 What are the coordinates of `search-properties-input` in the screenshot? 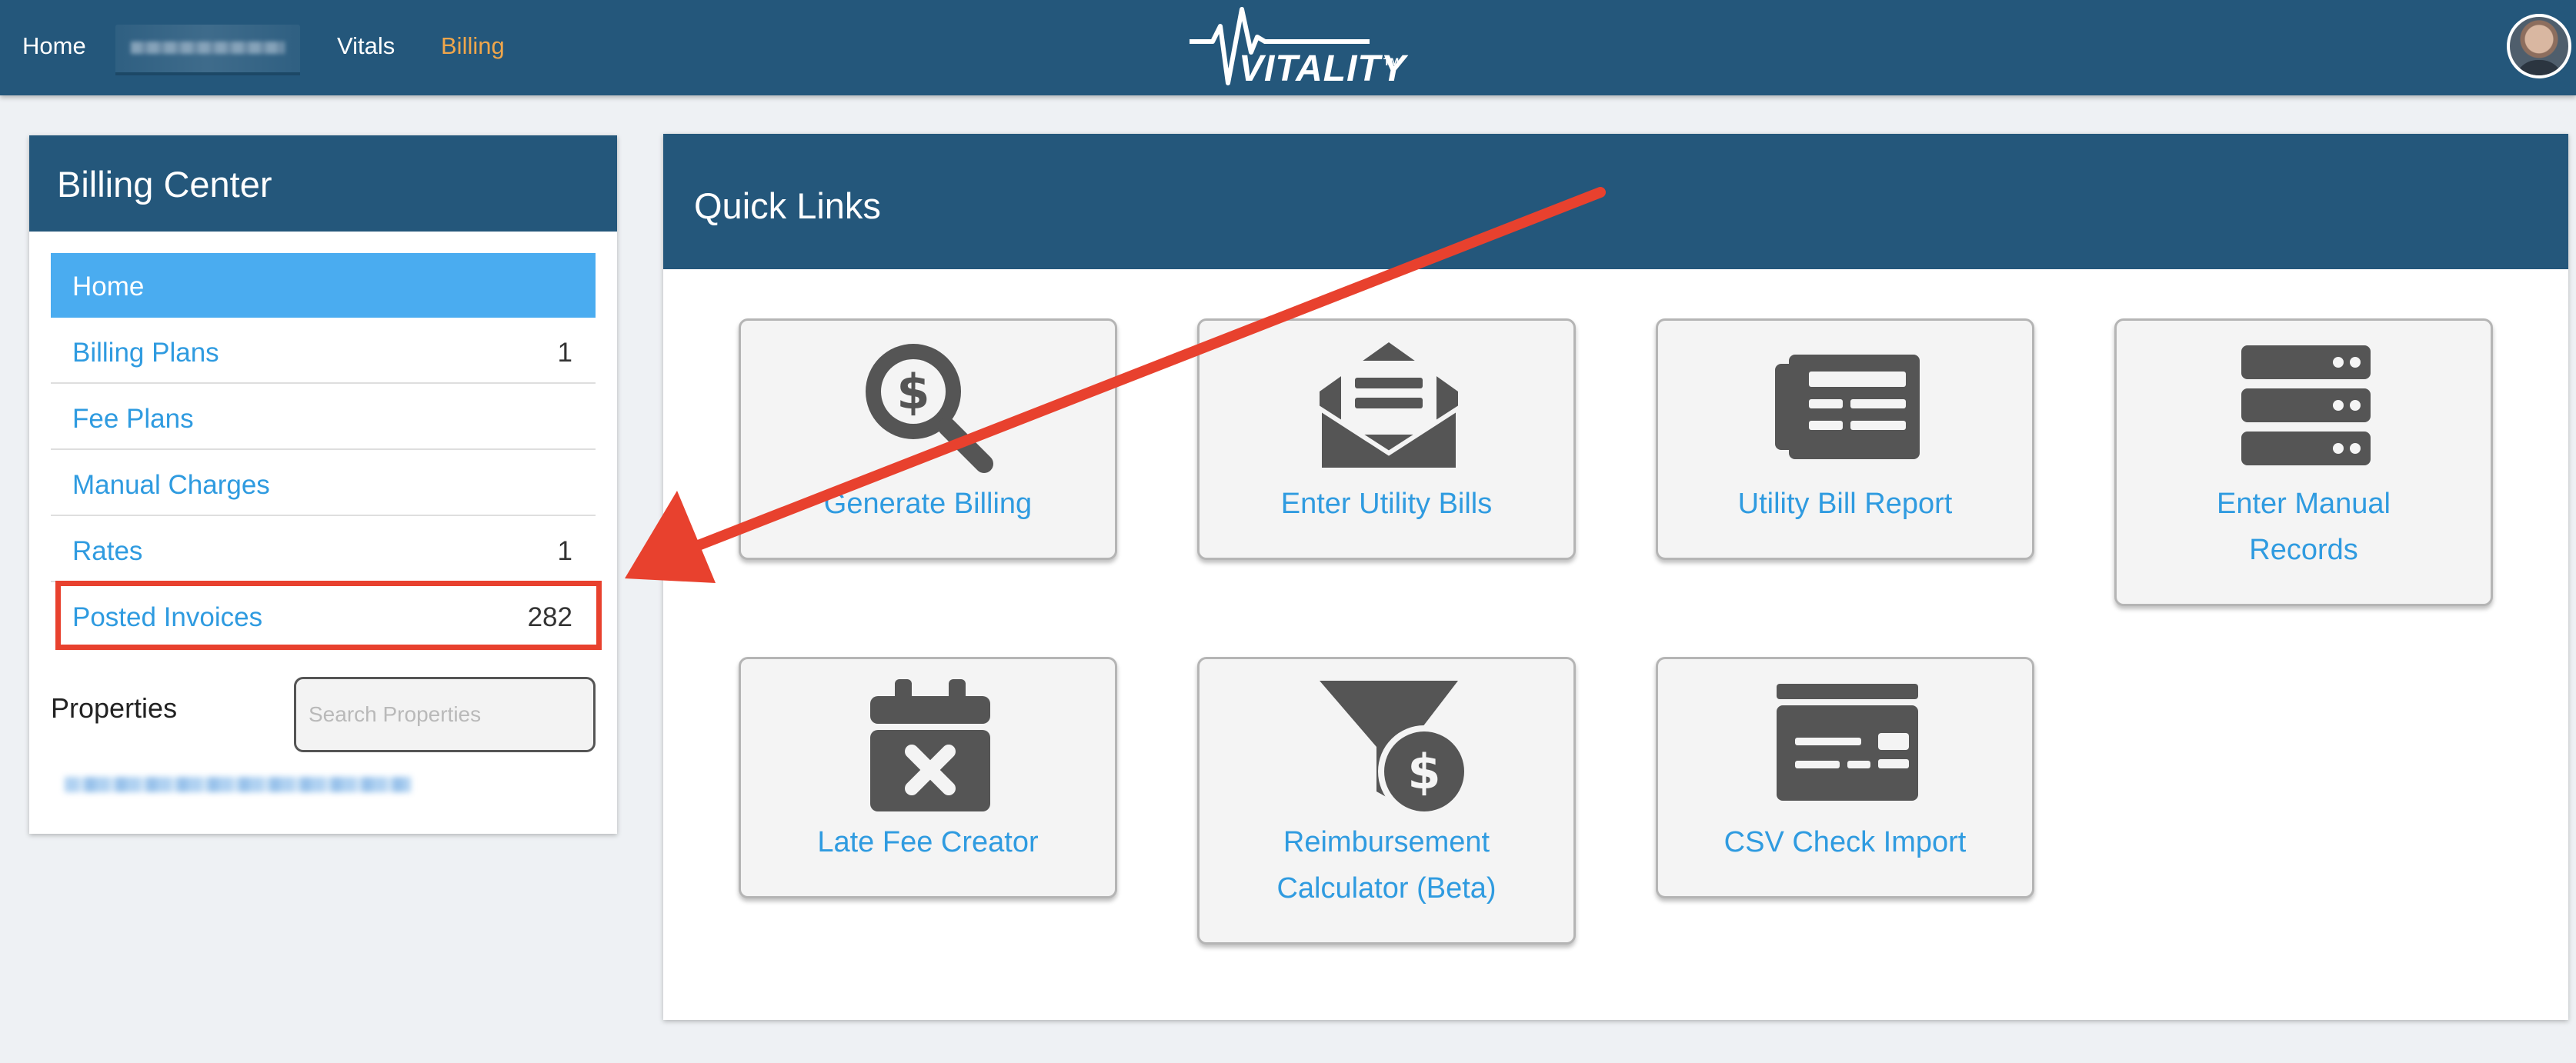 It's located at (445, 714).